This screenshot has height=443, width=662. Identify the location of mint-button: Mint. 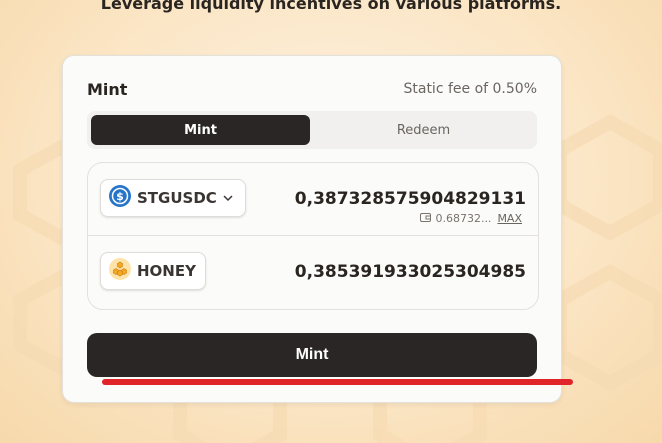
(312, 355).